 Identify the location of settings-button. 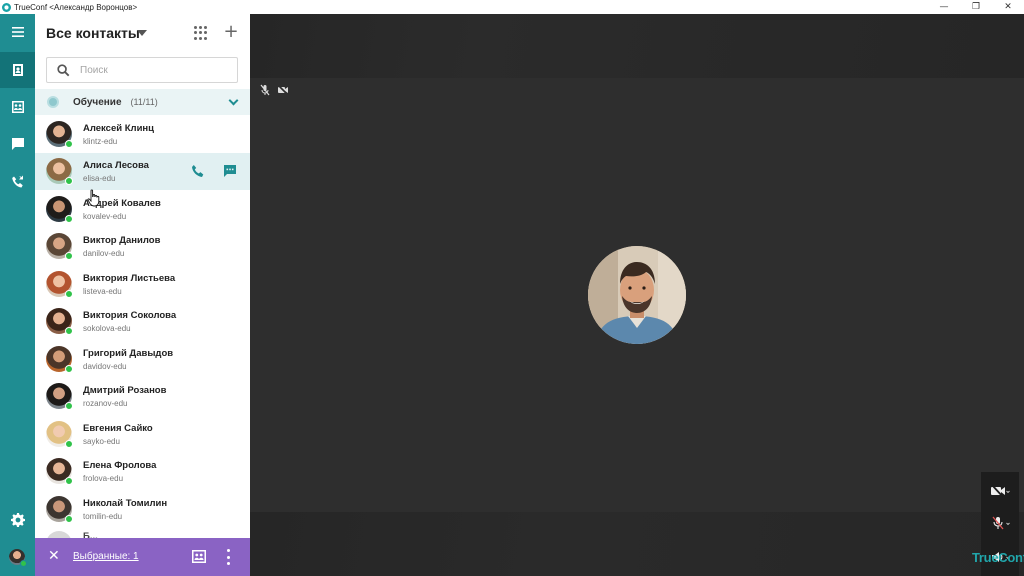
(17, 520).